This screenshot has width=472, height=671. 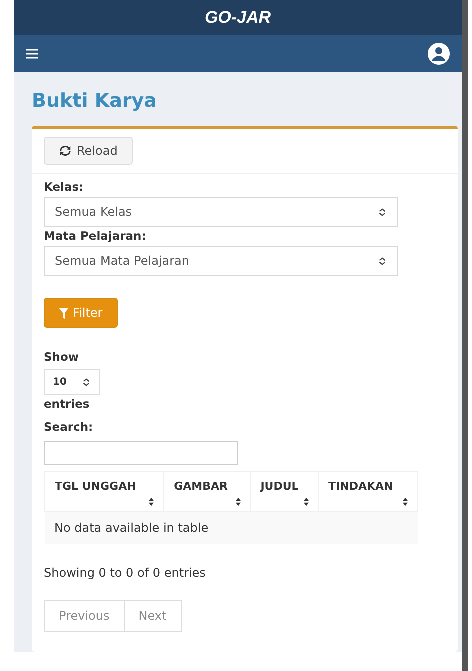 I want to click on refresh-icon, so click(x=65, y=151).